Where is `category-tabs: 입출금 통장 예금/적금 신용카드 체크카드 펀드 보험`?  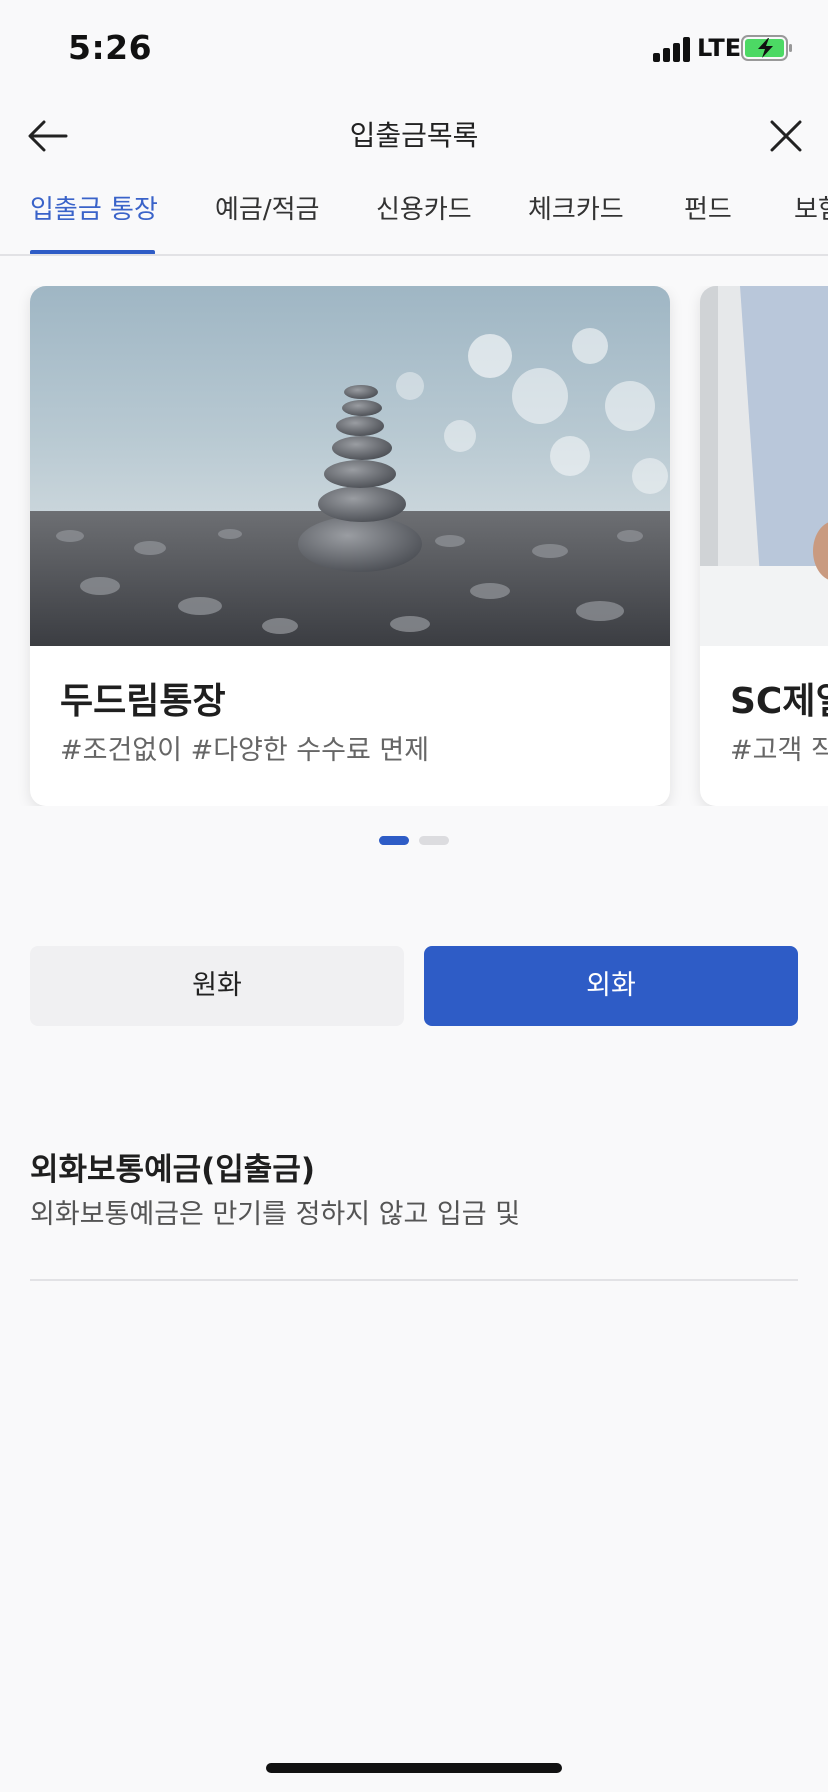 category-tabs: 입출금 통장 예금/적금 신용카드 체크카드 펀드 보험 is located at coordinates (414, 222).